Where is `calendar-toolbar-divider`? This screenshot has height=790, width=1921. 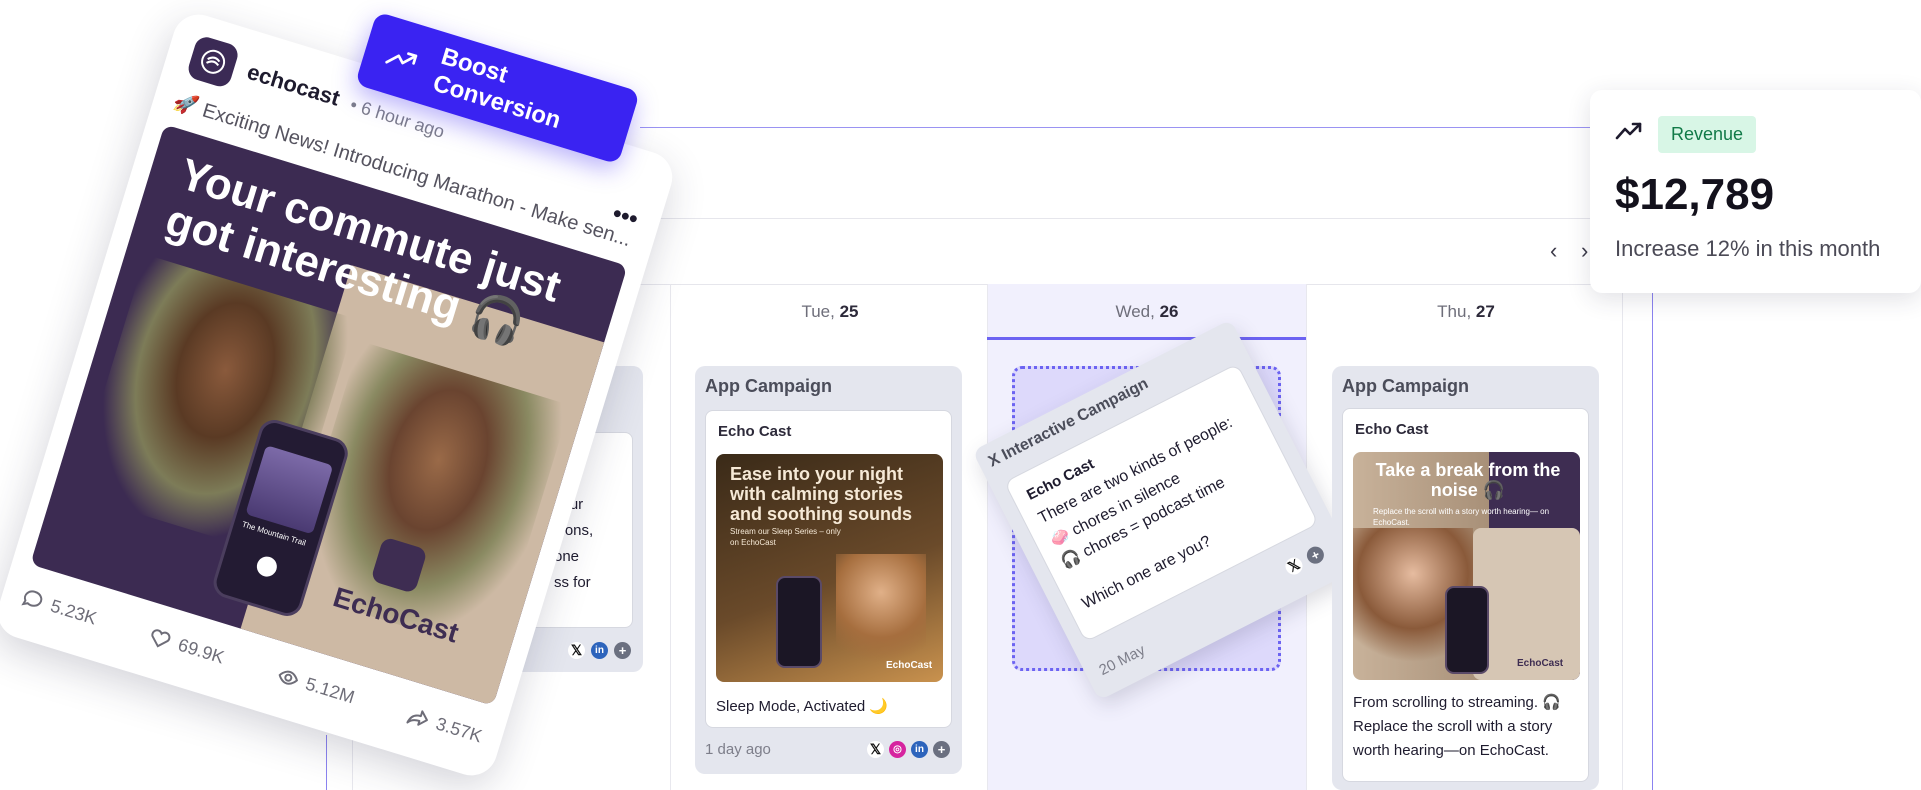
calendar-toolbar-divider is located at coordinates (1092, 218).